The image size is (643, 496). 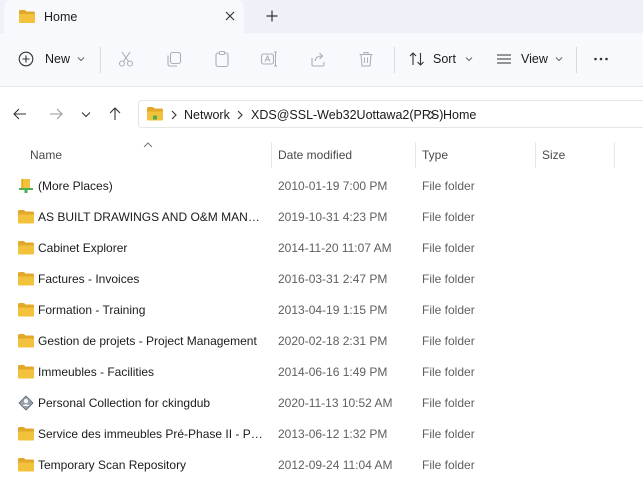 I want to click on close-tab-button, so click(x=230, y=16).